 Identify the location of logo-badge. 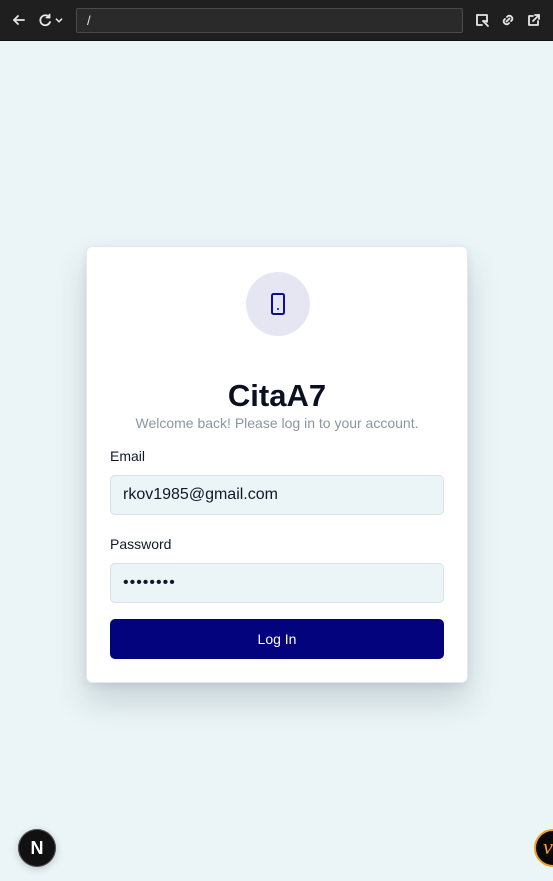
(278, 304).